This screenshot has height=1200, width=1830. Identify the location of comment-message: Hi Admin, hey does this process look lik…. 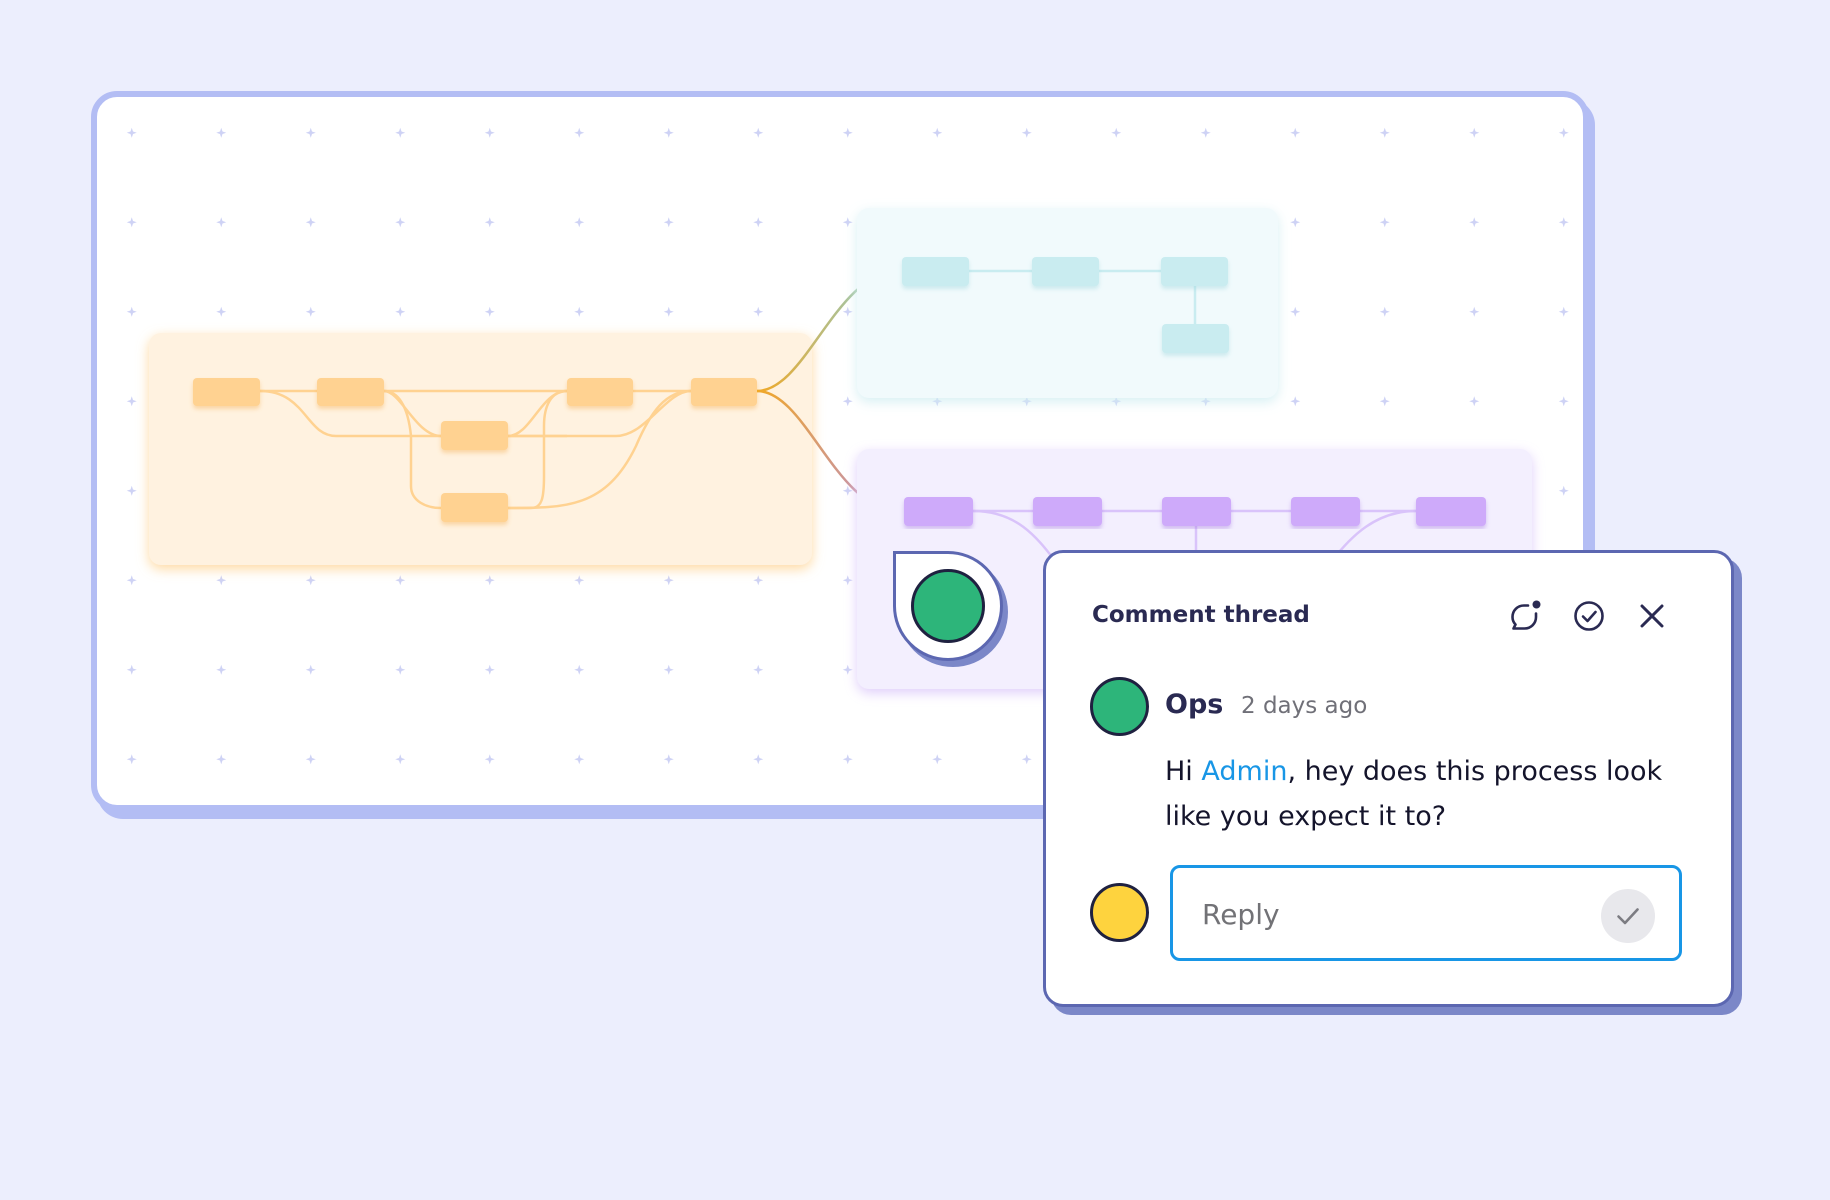
(1425, 794).